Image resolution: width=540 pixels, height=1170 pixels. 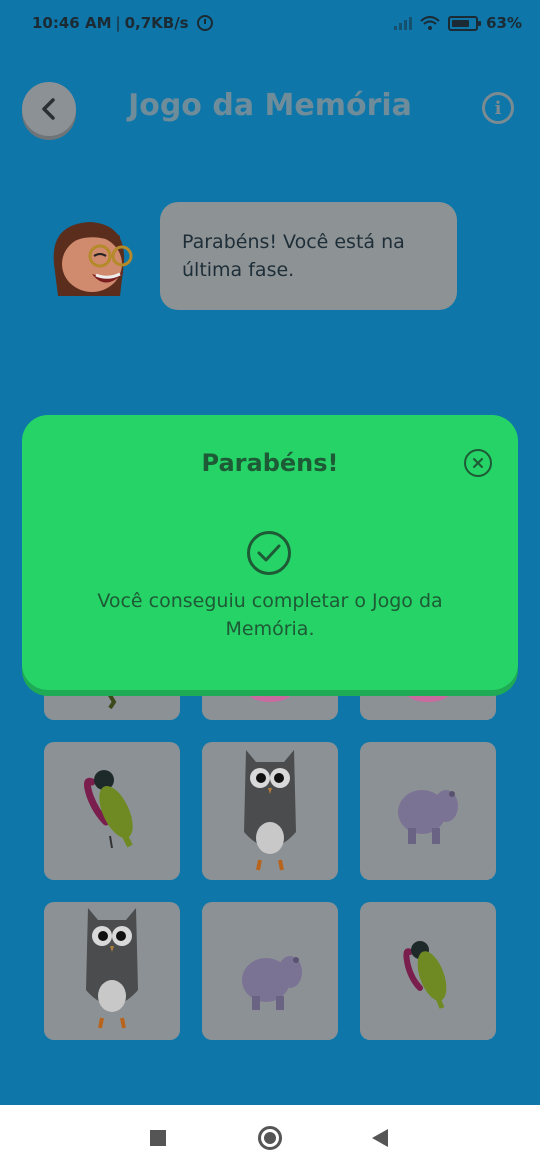 I want to click on check-circle-icon, so click(x=269, y=553).